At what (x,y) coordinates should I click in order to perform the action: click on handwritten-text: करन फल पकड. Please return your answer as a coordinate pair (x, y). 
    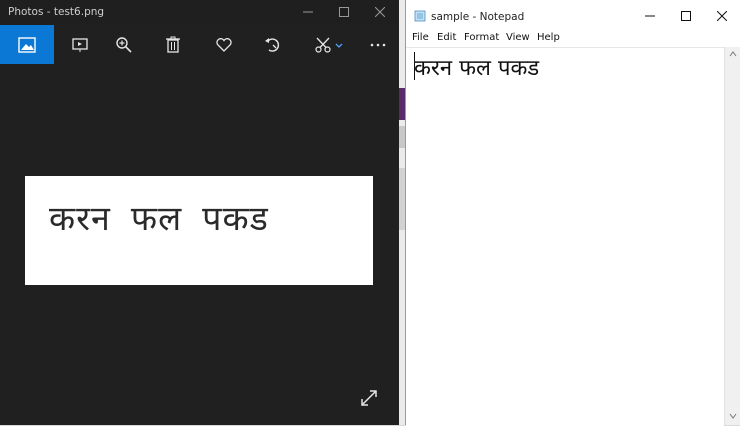
    Looking at the image, I should click on (169, 217).